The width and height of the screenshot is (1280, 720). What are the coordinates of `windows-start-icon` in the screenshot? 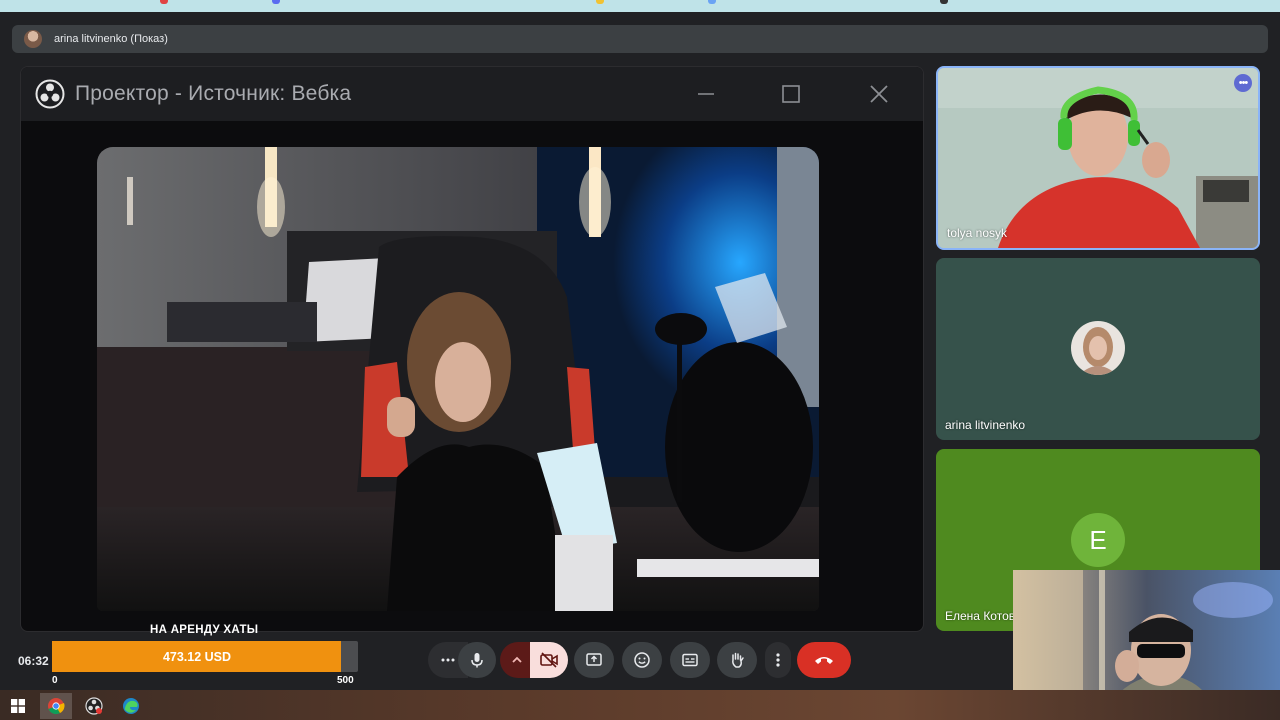 It's located at (18, 706).